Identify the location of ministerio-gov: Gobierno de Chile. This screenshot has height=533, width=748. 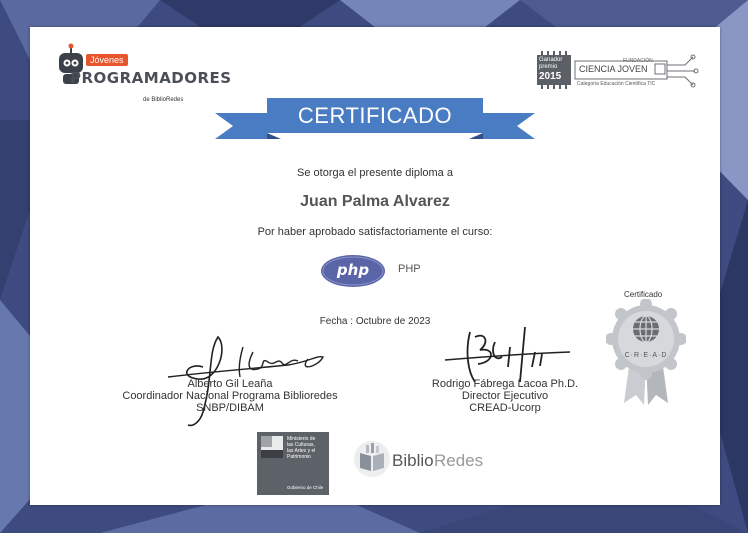
(305, 487).